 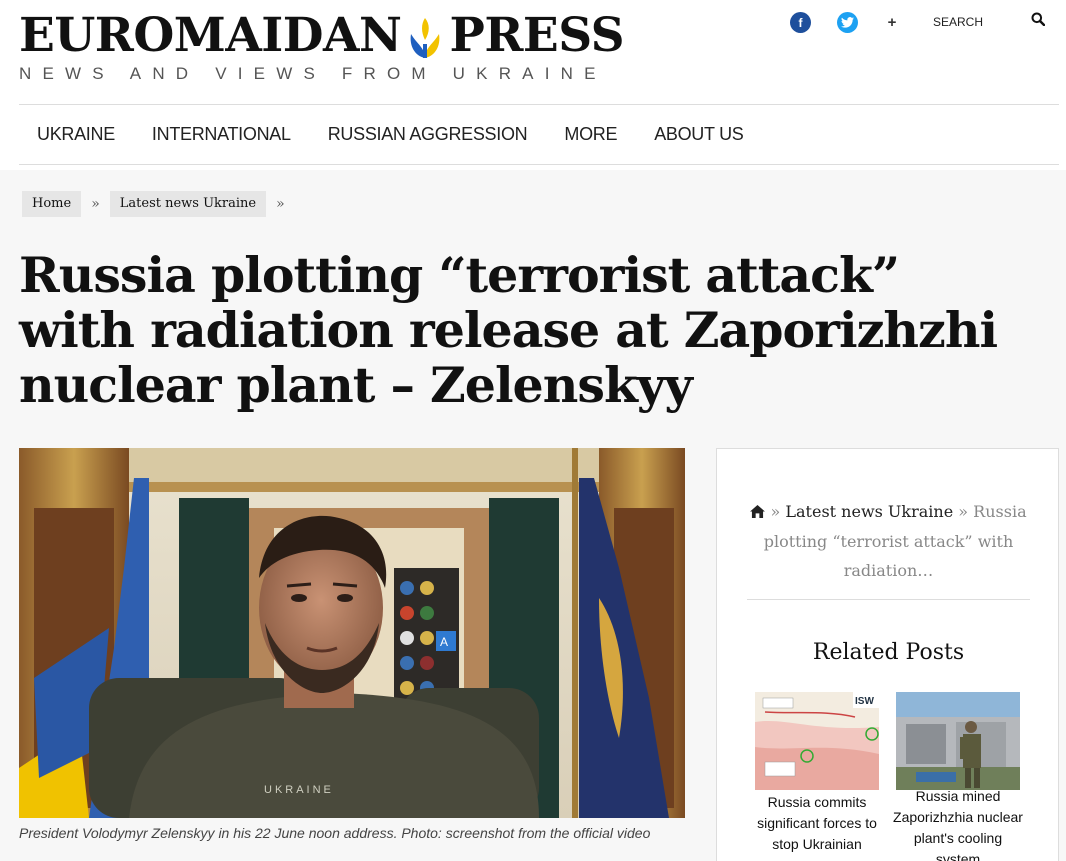 I want to click on nav-item-international: INTERNATIONAL, so click(x=221, y=134).